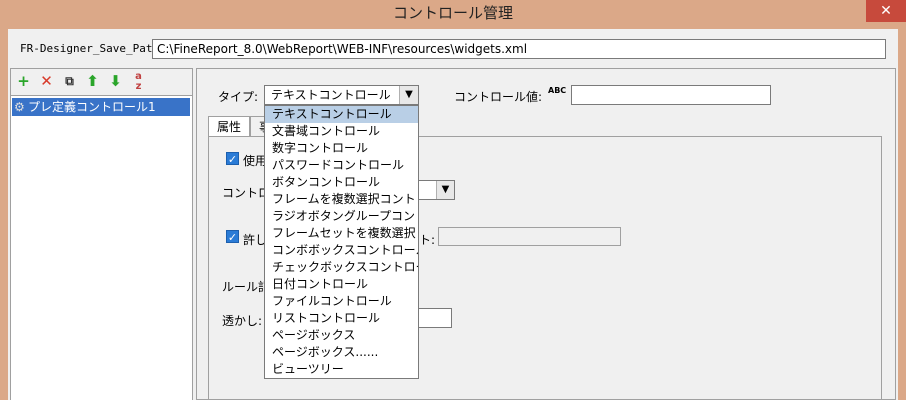 This screenshot has width=906, height=400. I want to click on sort-az-icon: az, so click(138, 82).